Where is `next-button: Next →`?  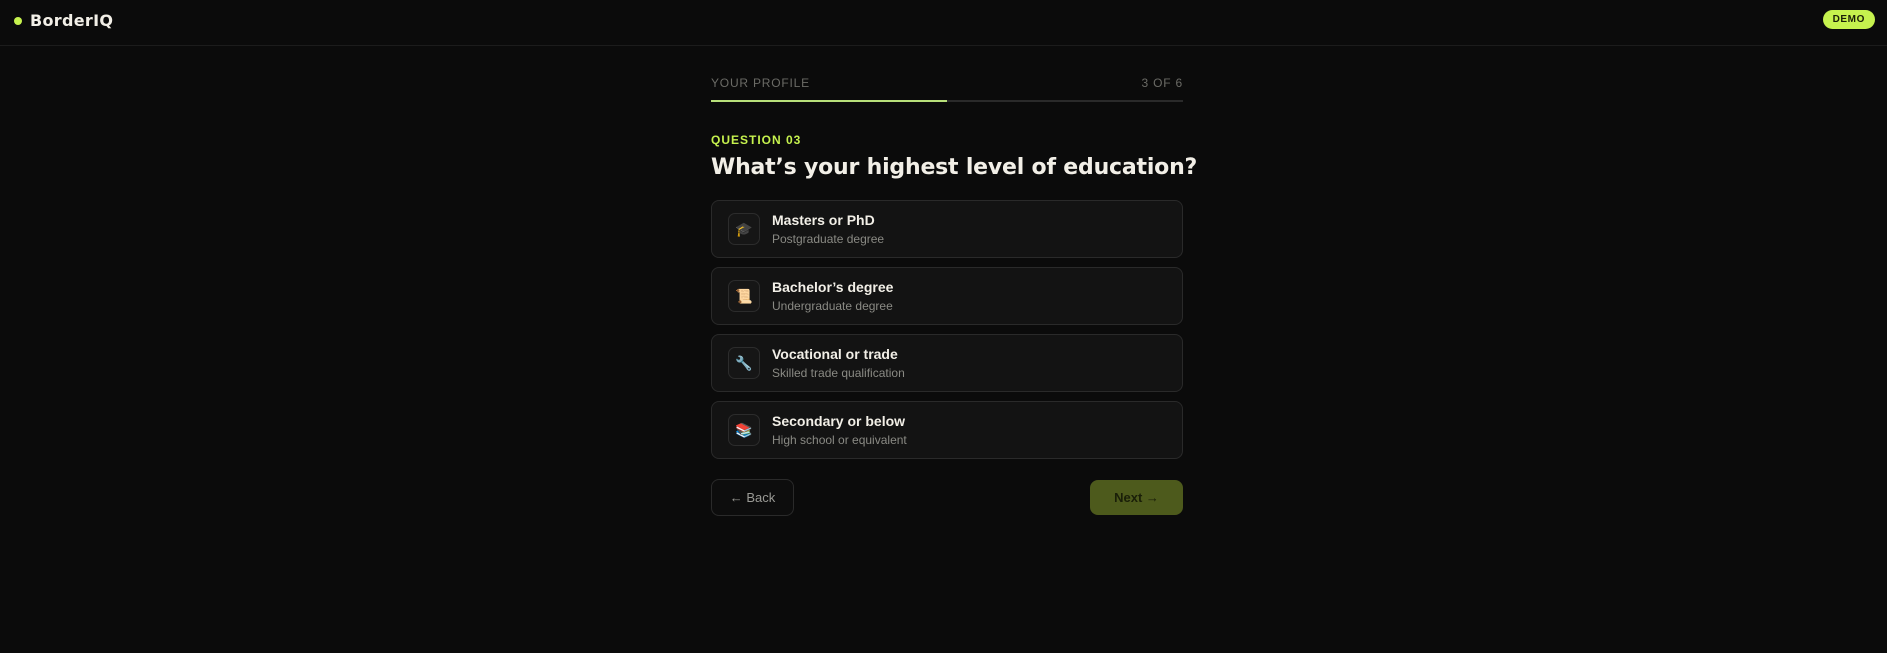 next-button: Next → is located at coordinates (1136, 497).